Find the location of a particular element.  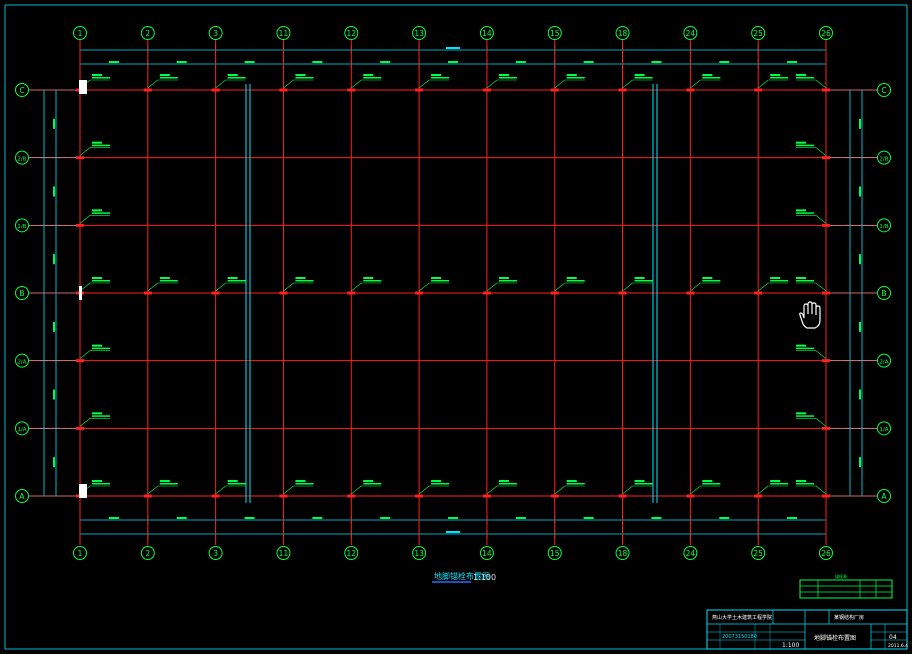

axis-bubble-bottom-25: 25 is located at coordinates (758, 553).